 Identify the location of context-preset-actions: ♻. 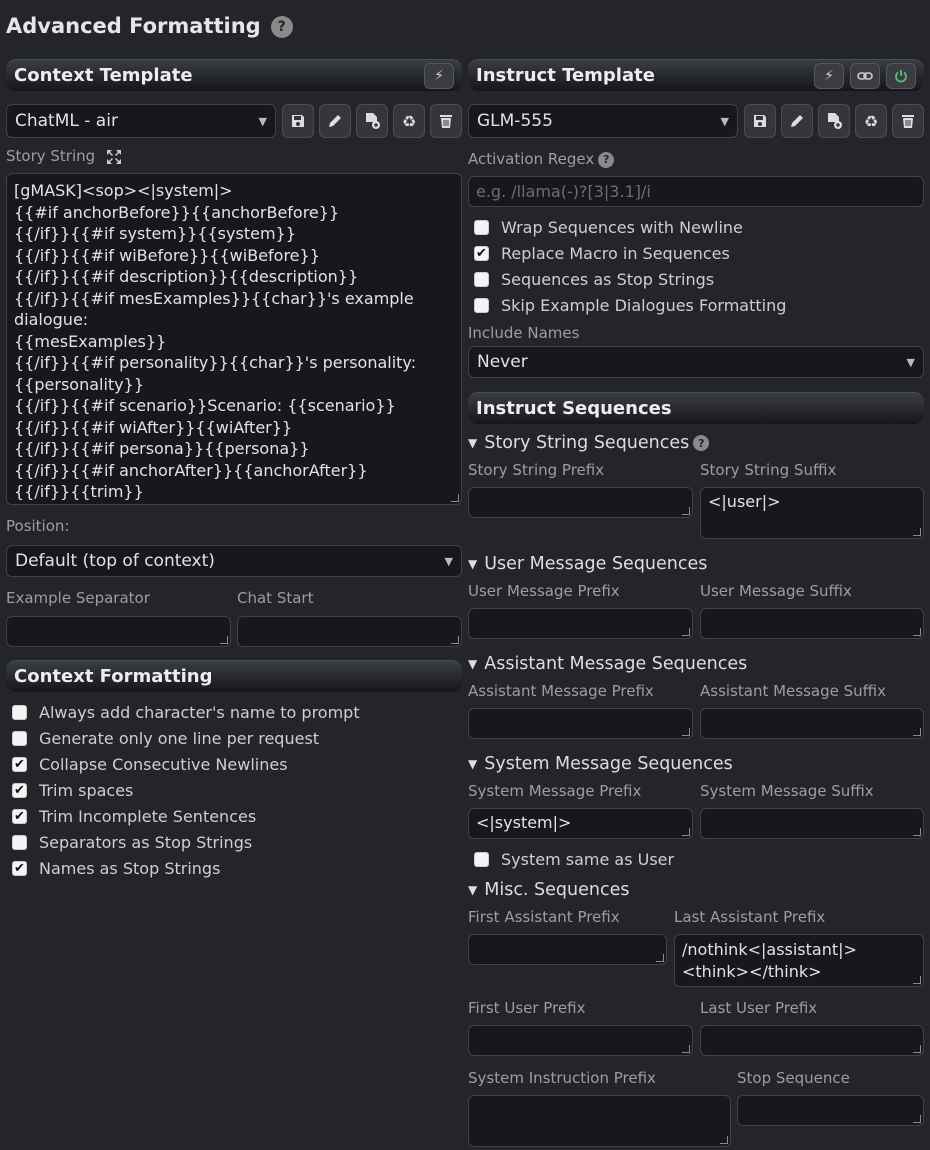
(372, 121).